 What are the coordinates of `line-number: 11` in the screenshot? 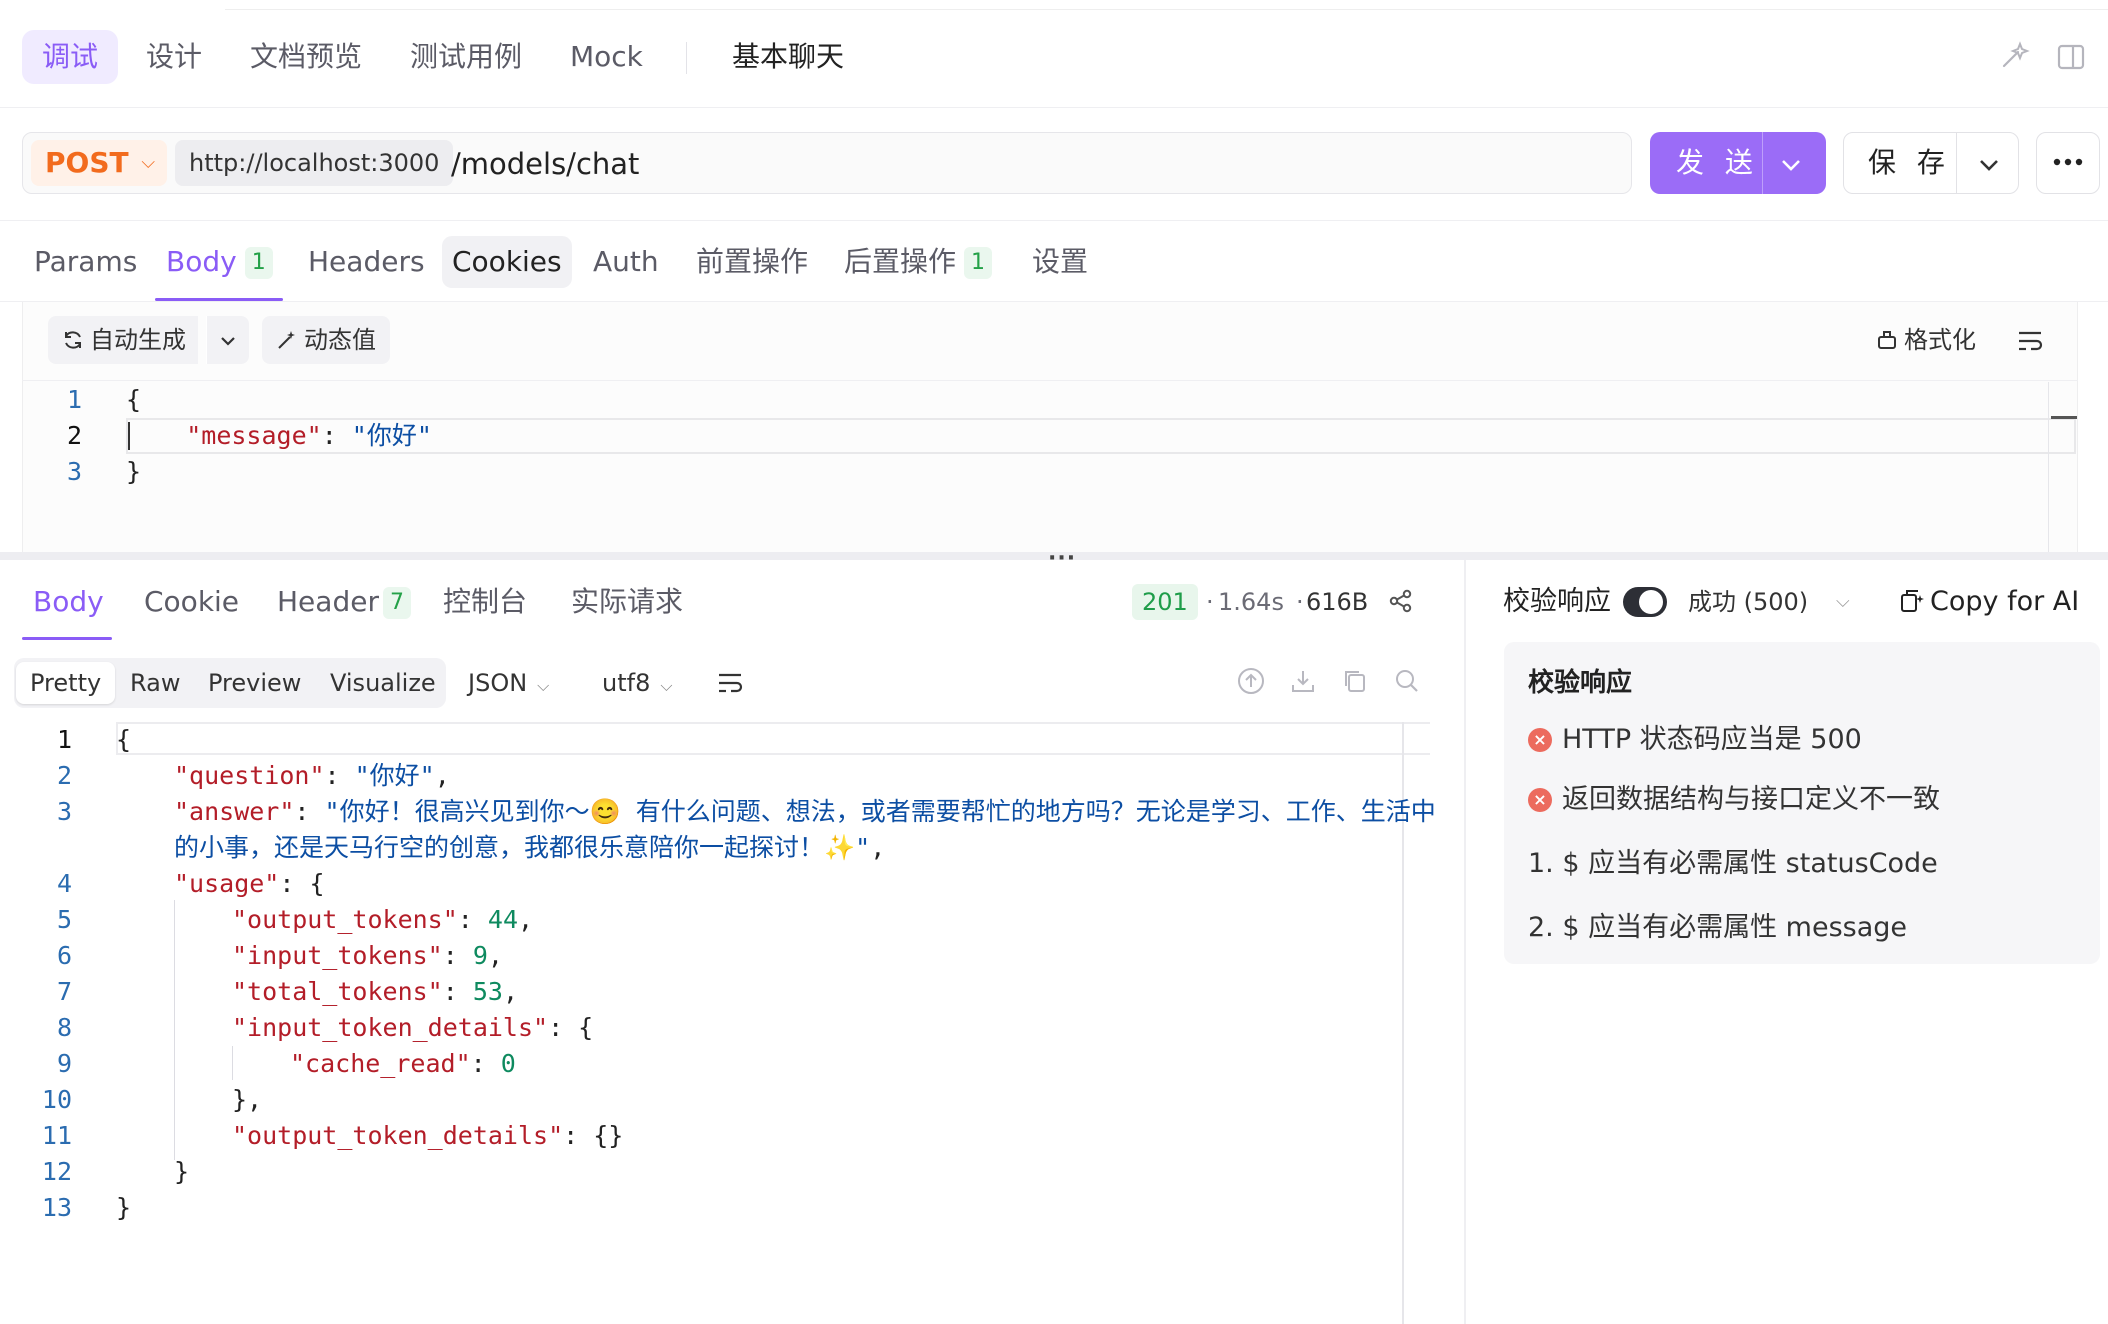 It's located at (56, 1135).